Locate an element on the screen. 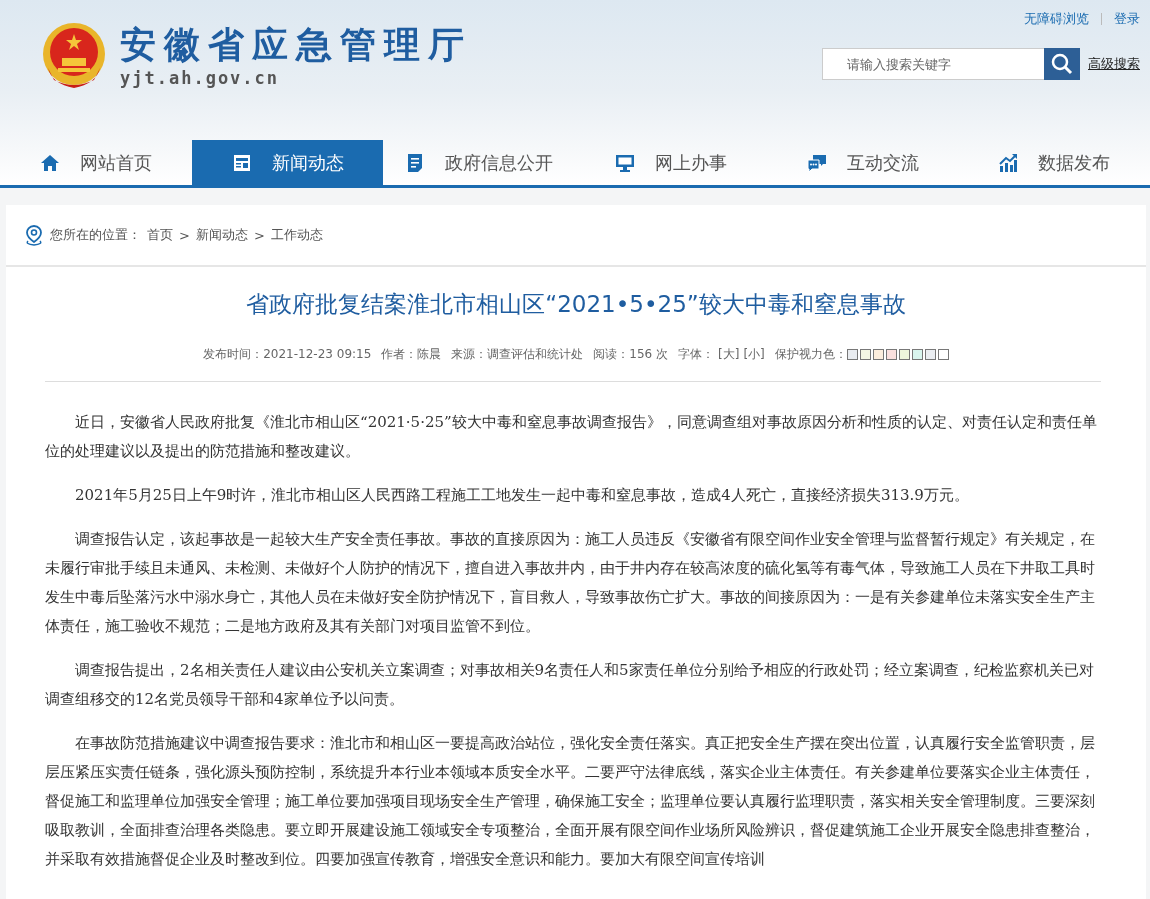 This screenshot has height=899, width=1150. search-icon is located at coordinates (1062, 64).